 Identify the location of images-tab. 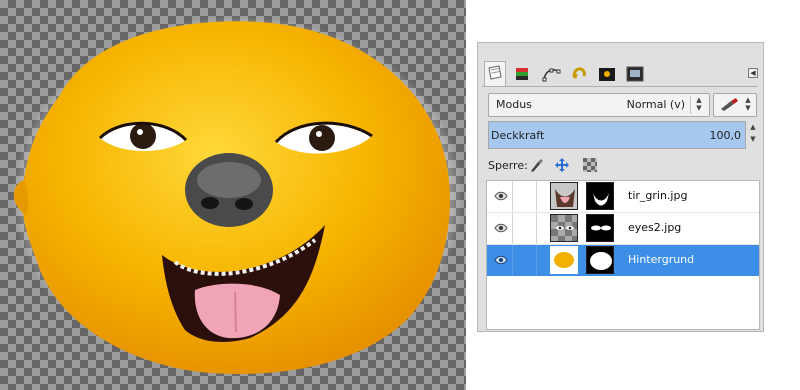
(607, 74).